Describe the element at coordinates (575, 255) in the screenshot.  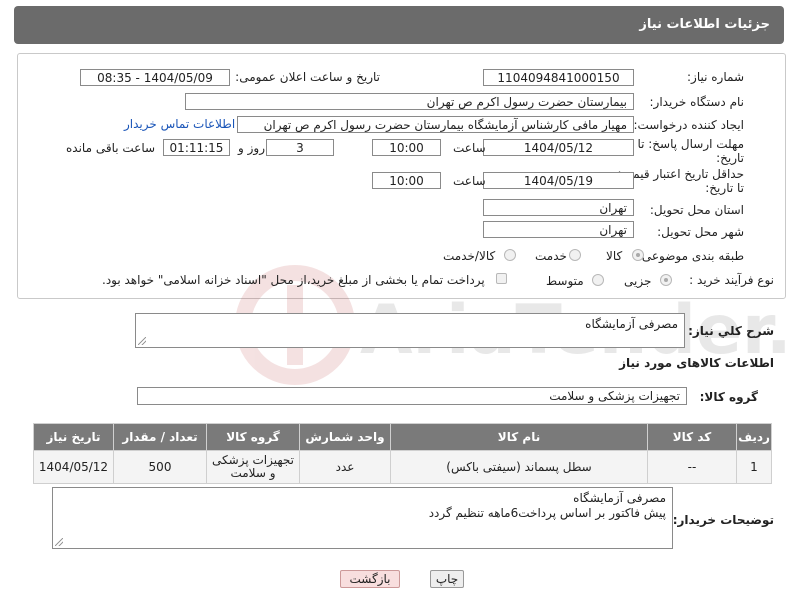
I see `category-radio-service` at that location.